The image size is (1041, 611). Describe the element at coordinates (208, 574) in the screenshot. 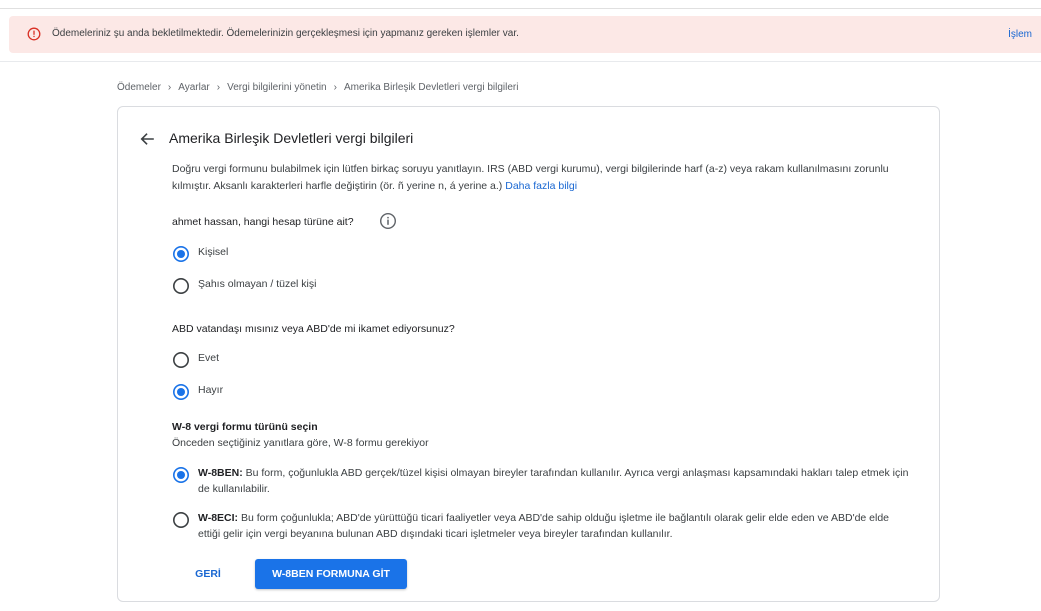

I see `back-button: GERİ` at that location.